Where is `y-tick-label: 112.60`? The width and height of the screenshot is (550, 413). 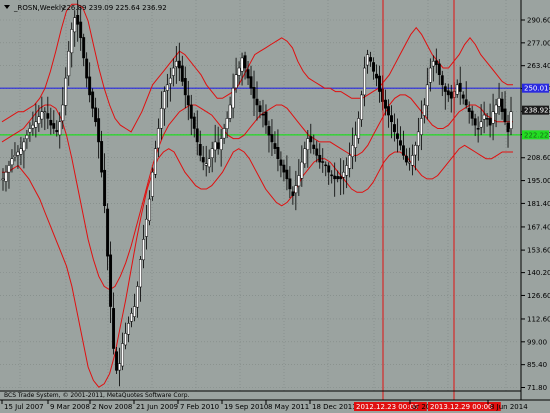
y-tick-label: 112.60 is located at coordinates (538, 319).